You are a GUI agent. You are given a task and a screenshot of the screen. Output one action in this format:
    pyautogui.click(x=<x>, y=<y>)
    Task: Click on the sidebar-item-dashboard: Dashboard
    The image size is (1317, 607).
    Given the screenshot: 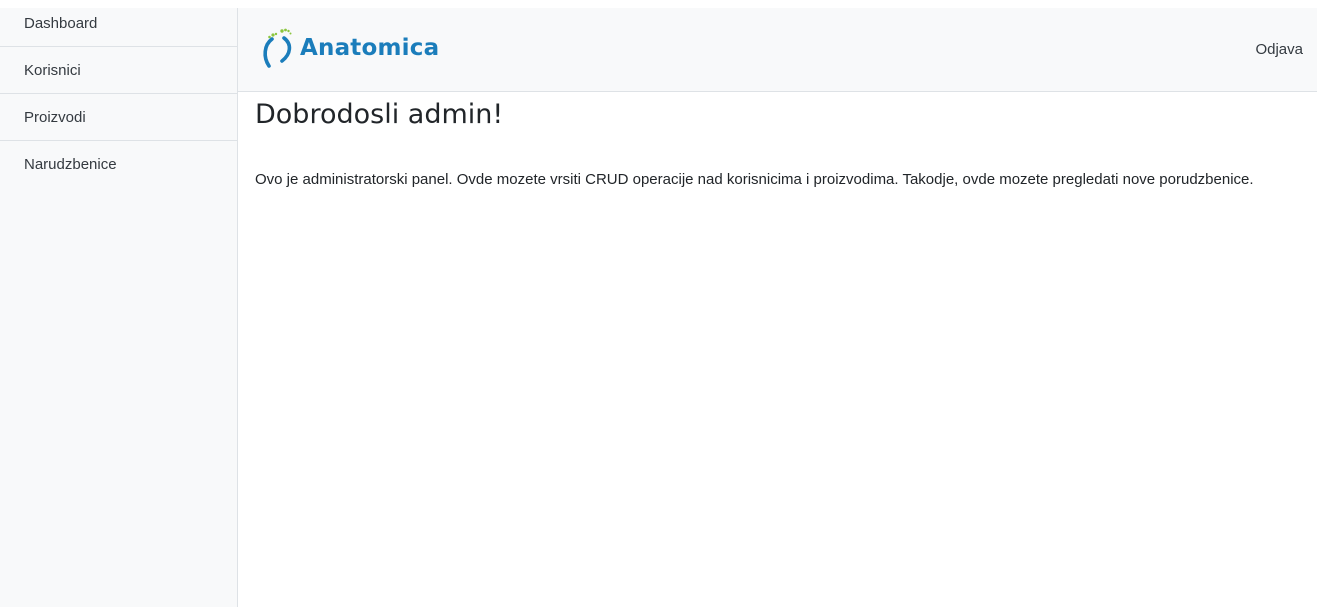 What is the action you would take?
    pyautogui.click(x=118, y=23)
    